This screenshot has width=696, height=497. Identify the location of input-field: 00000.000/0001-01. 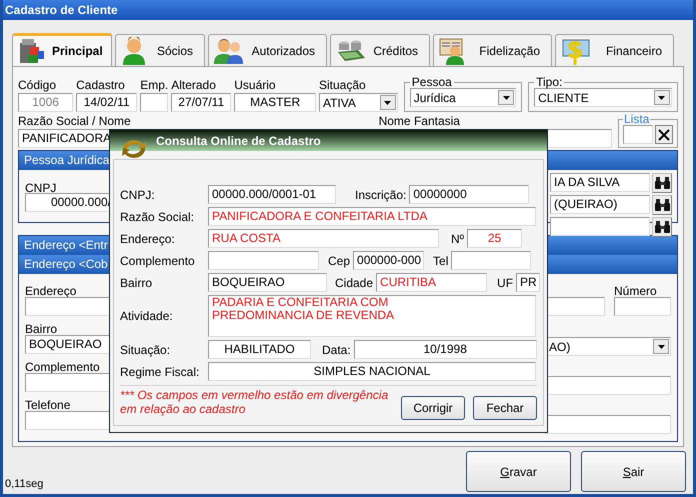
(272, 194).